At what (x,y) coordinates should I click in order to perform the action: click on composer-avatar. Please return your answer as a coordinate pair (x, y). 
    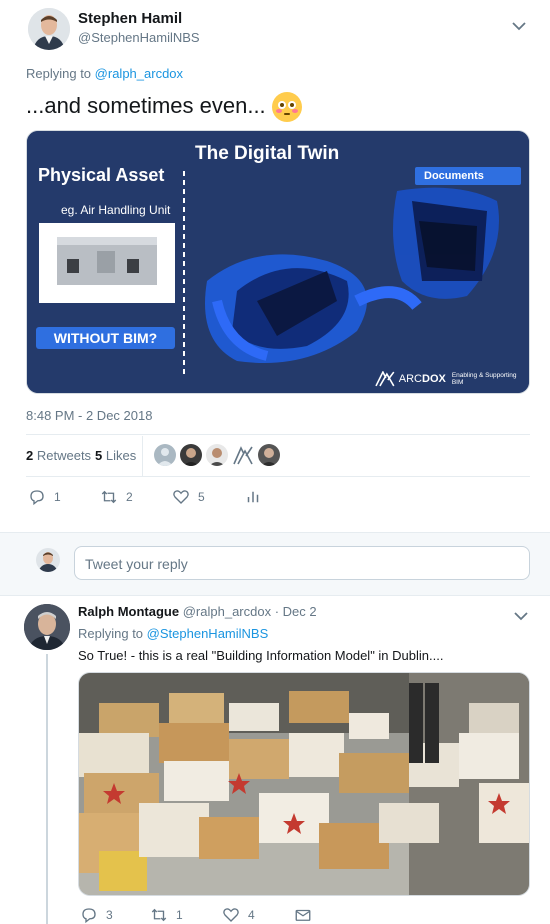
    Looking at the image, I should click on (48, 560).